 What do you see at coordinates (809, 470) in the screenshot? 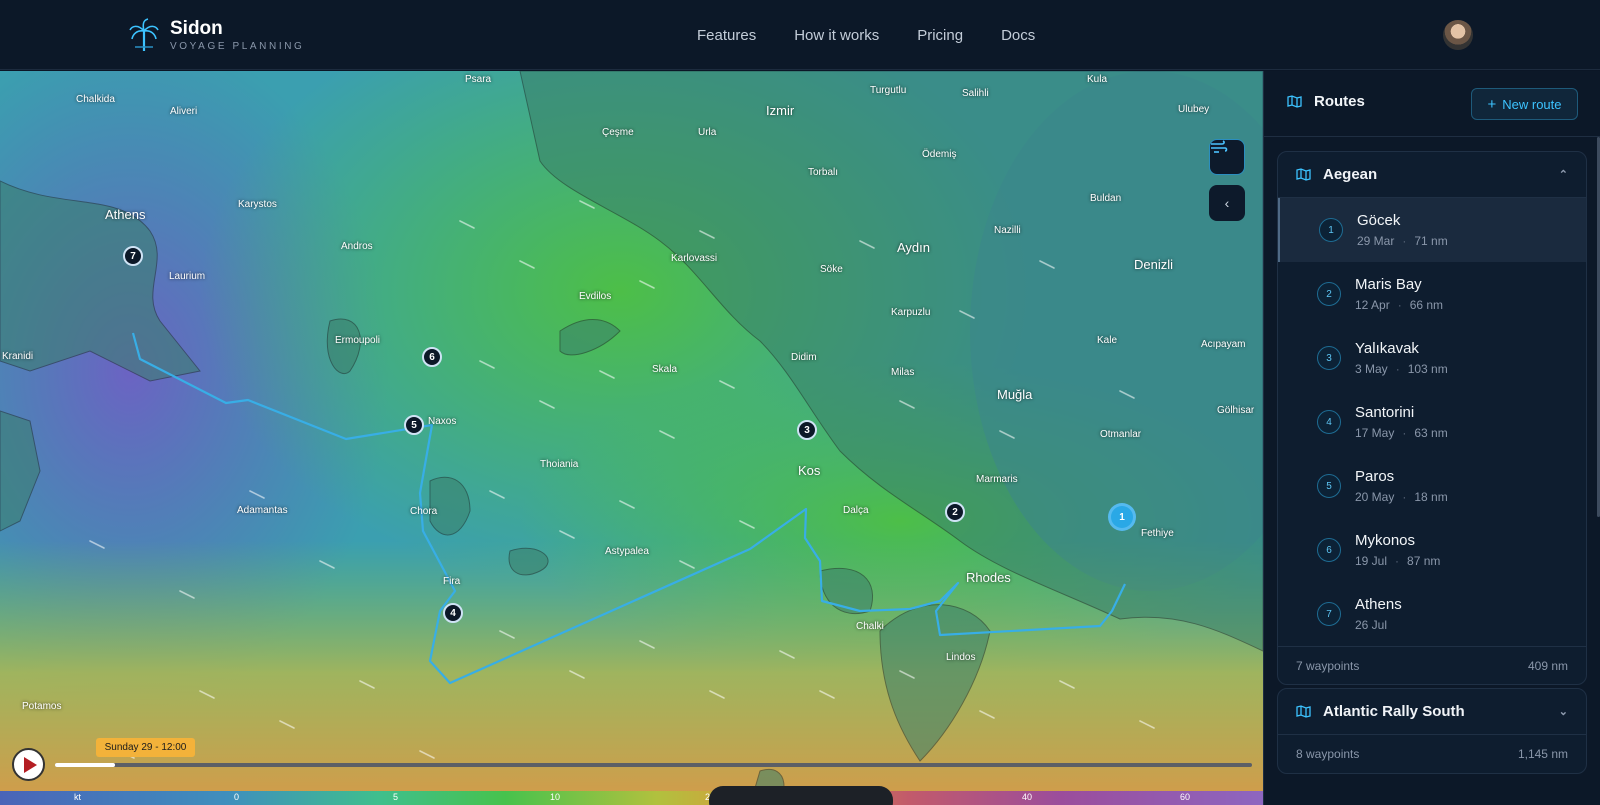
I see `place-label: Kos` at bounding box center [809, 470].